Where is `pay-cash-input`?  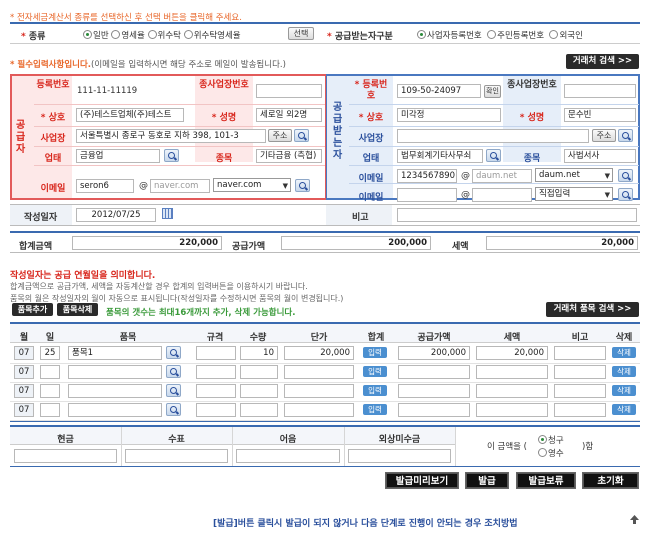
pay-cash-input is located at coordinates (65, 456).